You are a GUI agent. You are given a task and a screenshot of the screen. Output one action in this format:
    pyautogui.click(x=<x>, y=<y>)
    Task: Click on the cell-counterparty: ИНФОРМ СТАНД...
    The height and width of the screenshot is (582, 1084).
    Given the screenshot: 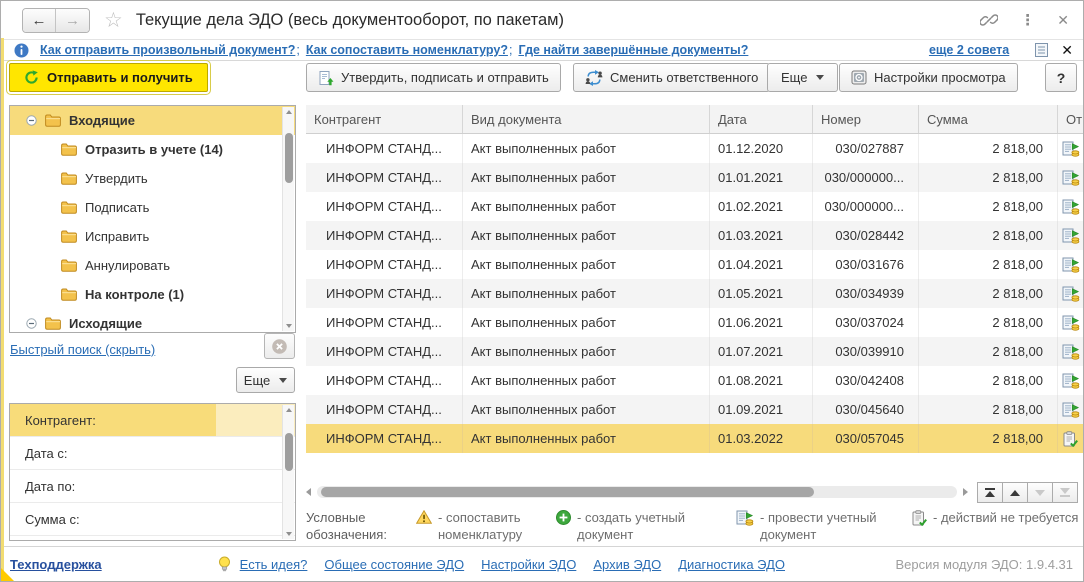 What is the action you would take?
    pyautogui.click(x=384, y=206)
    